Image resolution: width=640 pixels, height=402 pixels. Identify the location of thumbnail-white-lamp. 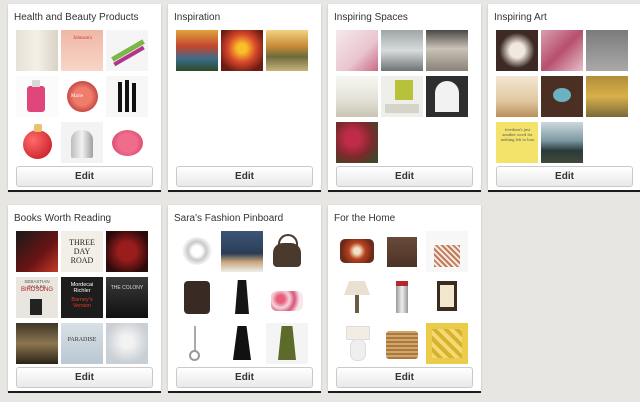
(357, 343).